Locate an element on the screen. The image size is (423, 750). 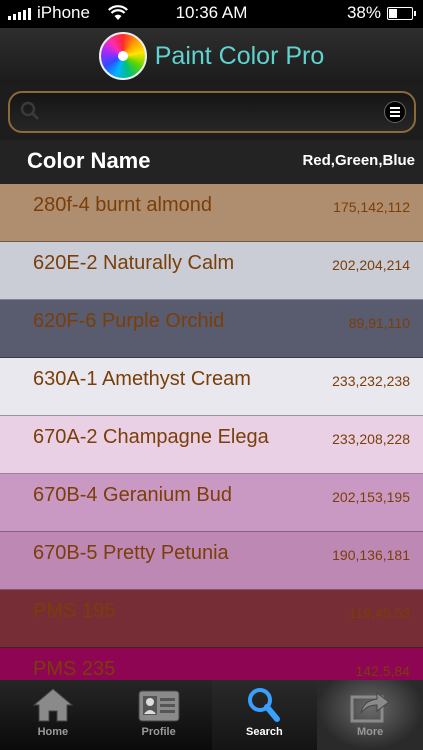
list-item: PMS 235 142,5,84 is located at coordinates (211, 664).